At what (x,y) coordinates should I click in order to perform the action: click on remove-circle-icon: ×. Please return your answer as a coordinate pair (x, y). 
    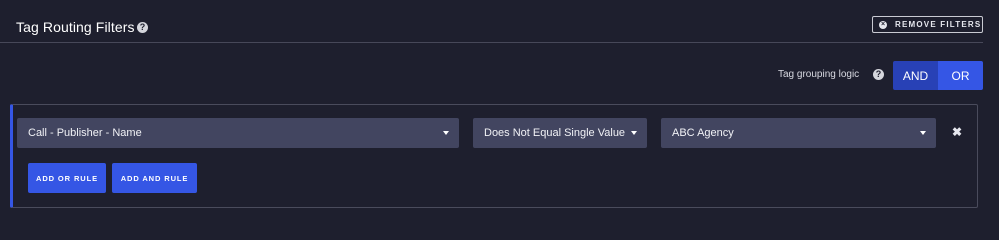
    Looking at the image, I should click on (883, 24).